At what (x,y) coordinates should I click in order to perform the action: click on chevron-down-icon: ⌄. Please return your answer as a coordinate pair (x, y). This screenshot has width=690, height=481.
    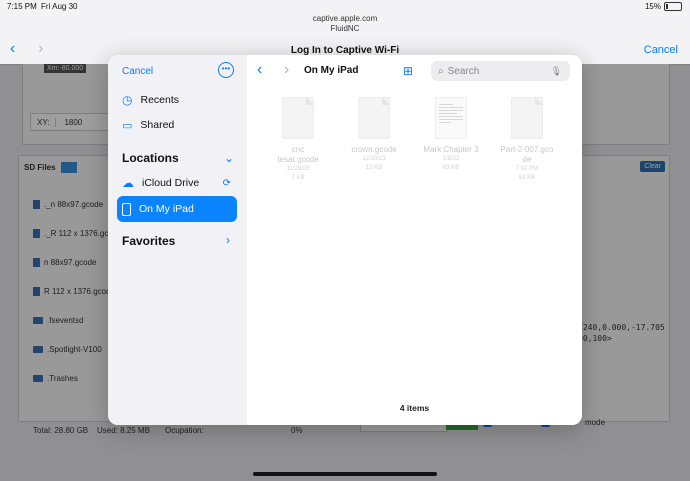
    Looking at the image, I should click on (229, 158).